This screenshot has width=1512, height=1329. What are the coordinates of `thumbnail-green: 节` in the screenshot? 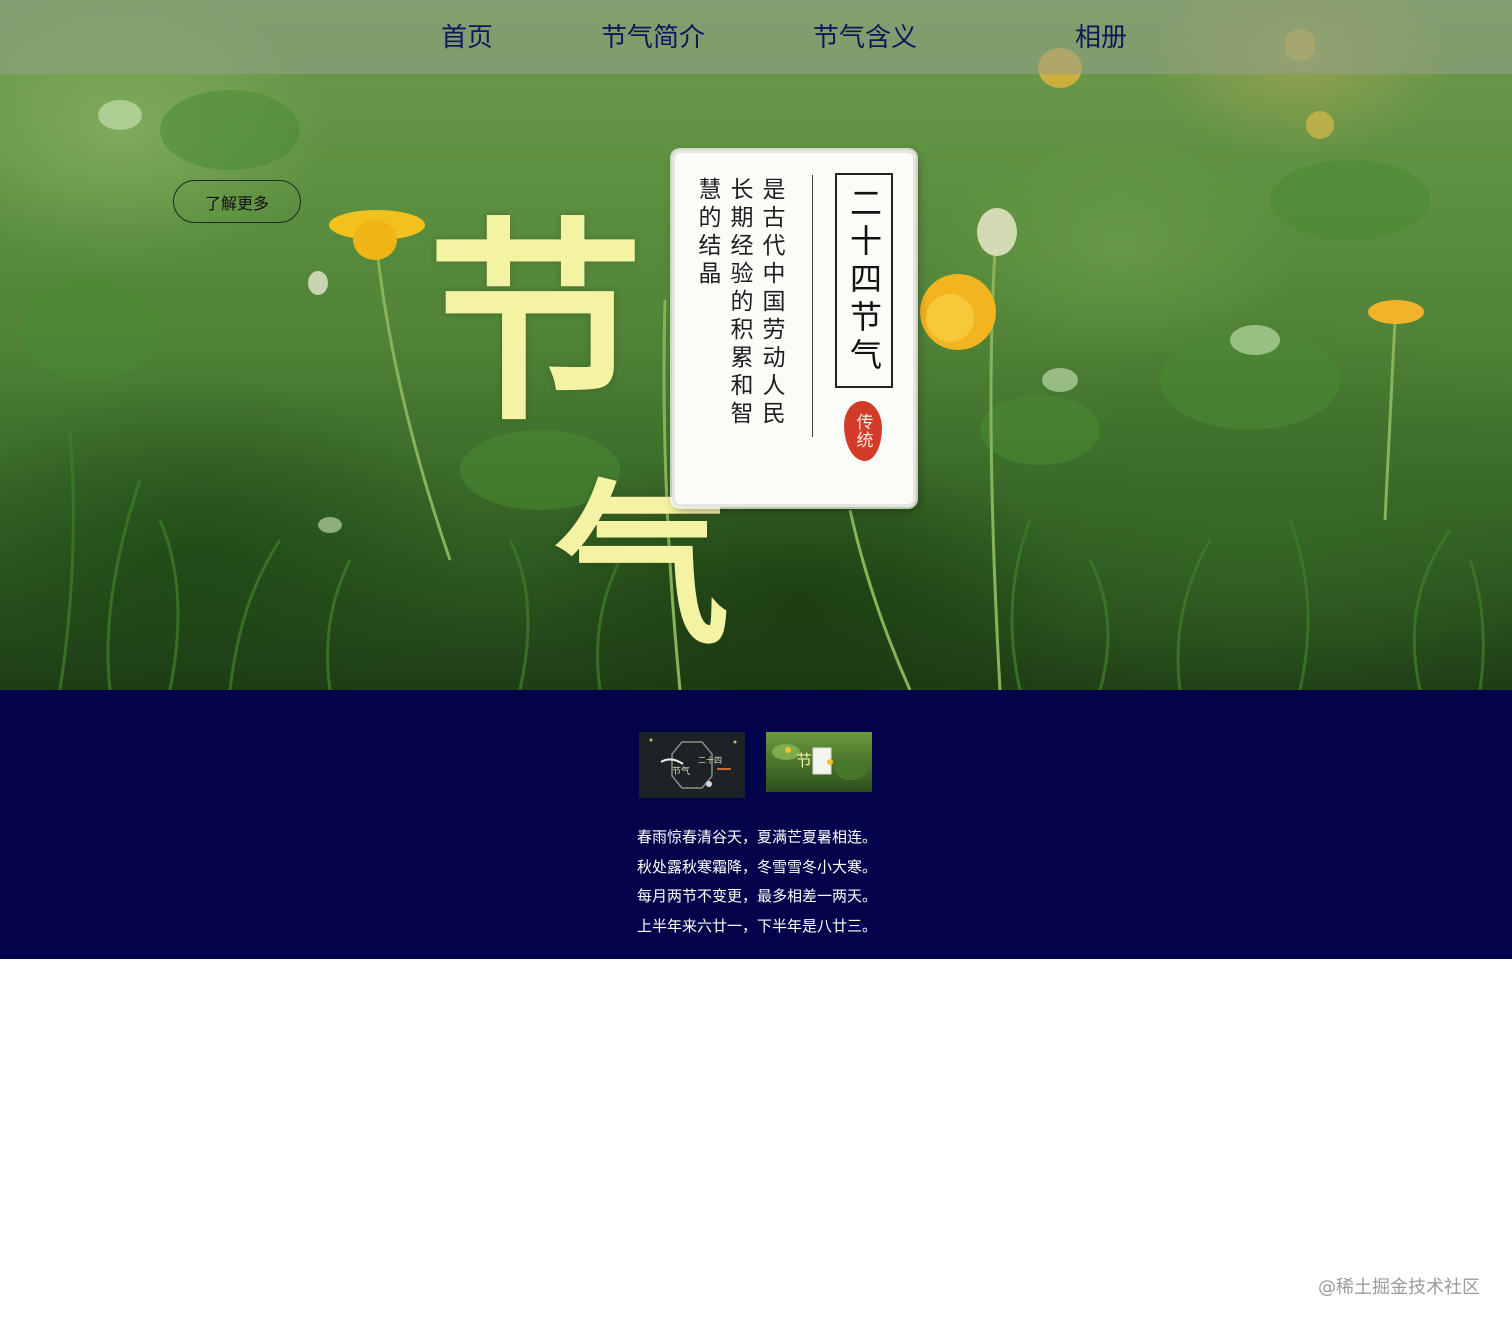 It's located at (819, 762).